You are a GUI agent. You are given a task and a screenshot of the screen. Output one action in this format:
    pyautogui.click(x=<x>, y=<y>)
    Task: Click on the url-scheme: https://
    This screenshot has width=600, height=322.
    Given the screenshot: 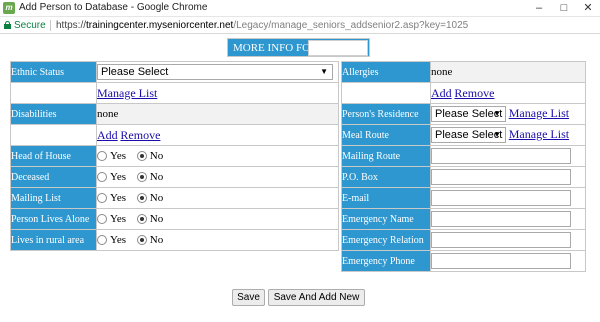 What is the action you would take?
    pyautogui.click(x=71, y=25)
    